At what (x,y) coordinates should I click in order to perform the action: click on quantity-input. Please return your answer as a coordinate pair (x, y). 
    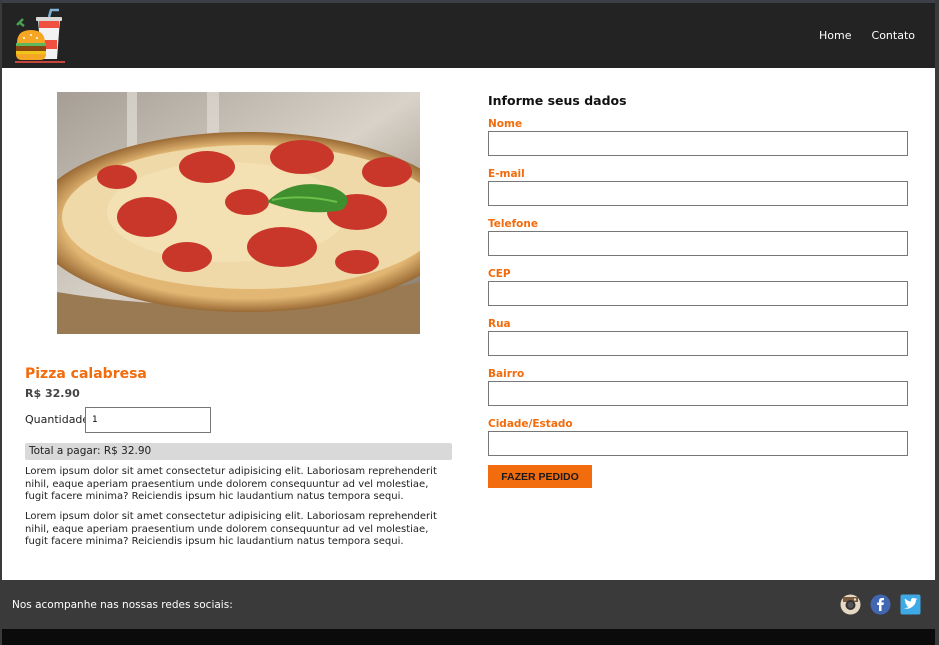
    Looking at the image, I should click on (148, 420).